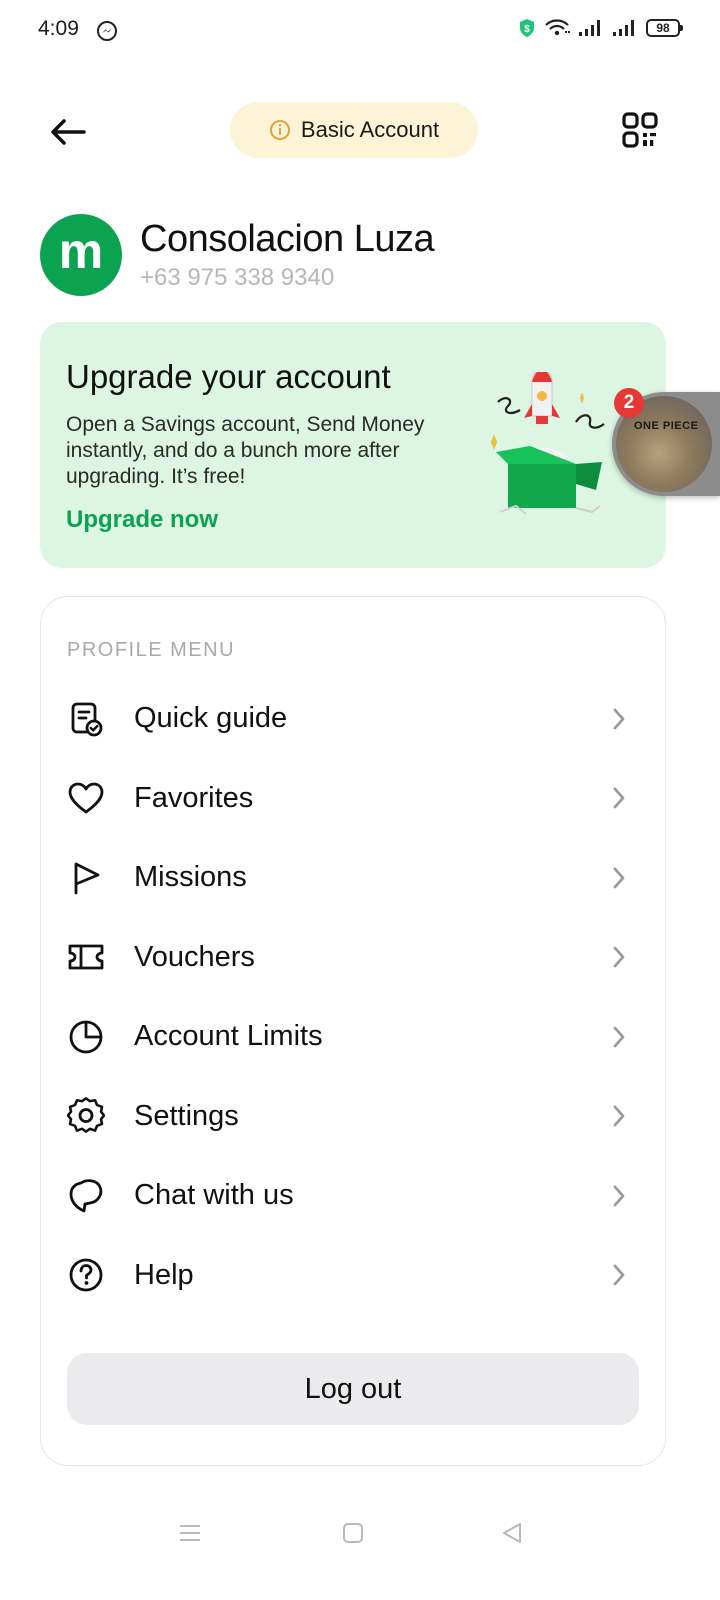  What do you see at coordinates (666, 426) in the screenshot?
I see `chat-head-caption: ONE PIECE` at bounding box center [666, 426].